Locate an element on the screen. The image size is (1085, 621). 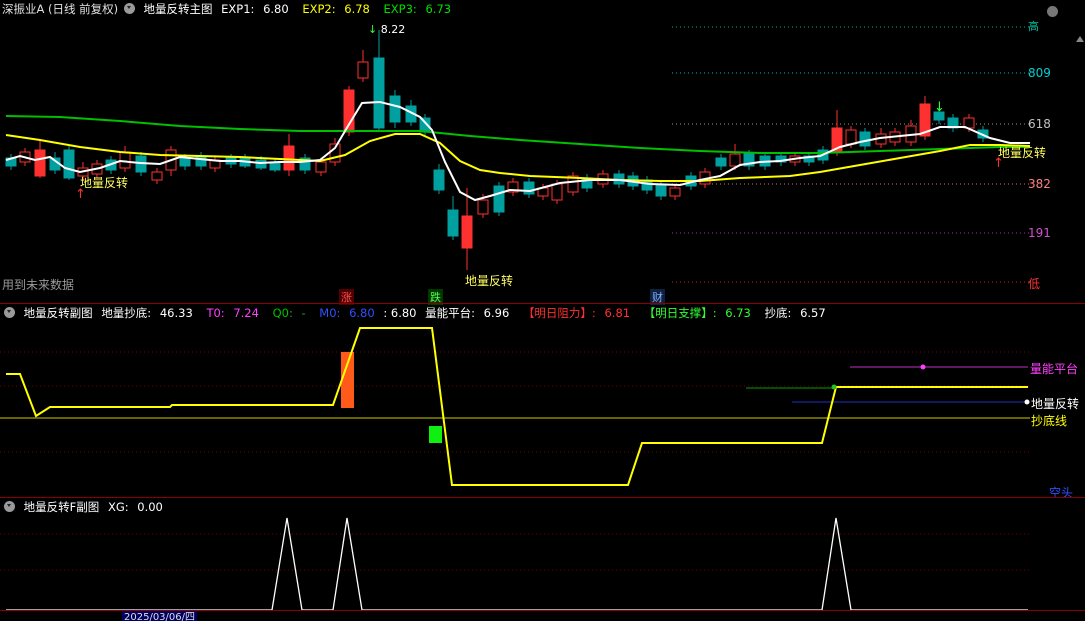
level-label-low: 低 is located at coordinates (1034, 284).